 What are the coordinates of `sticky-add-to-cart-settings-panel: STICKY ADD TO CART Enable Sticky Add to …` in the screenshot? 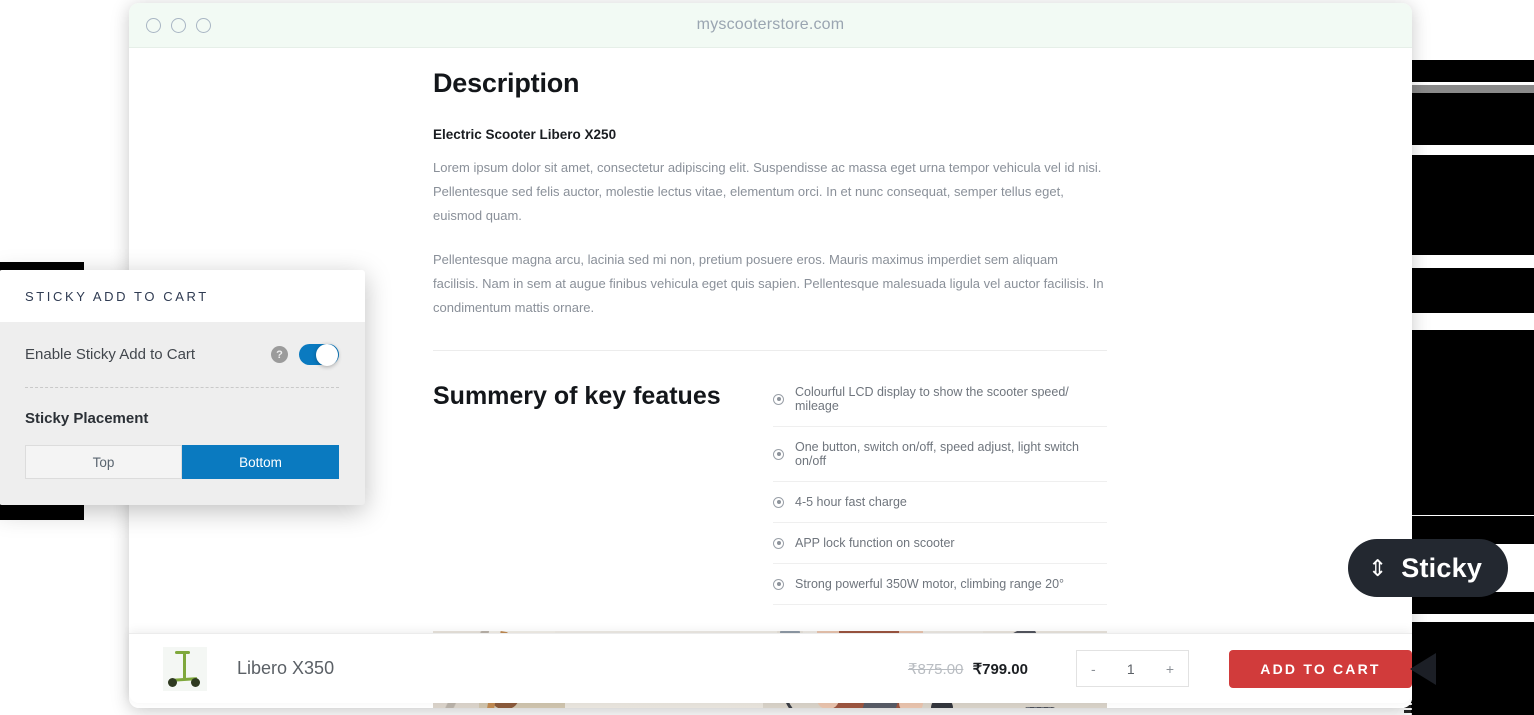 It's located at (182, 387).